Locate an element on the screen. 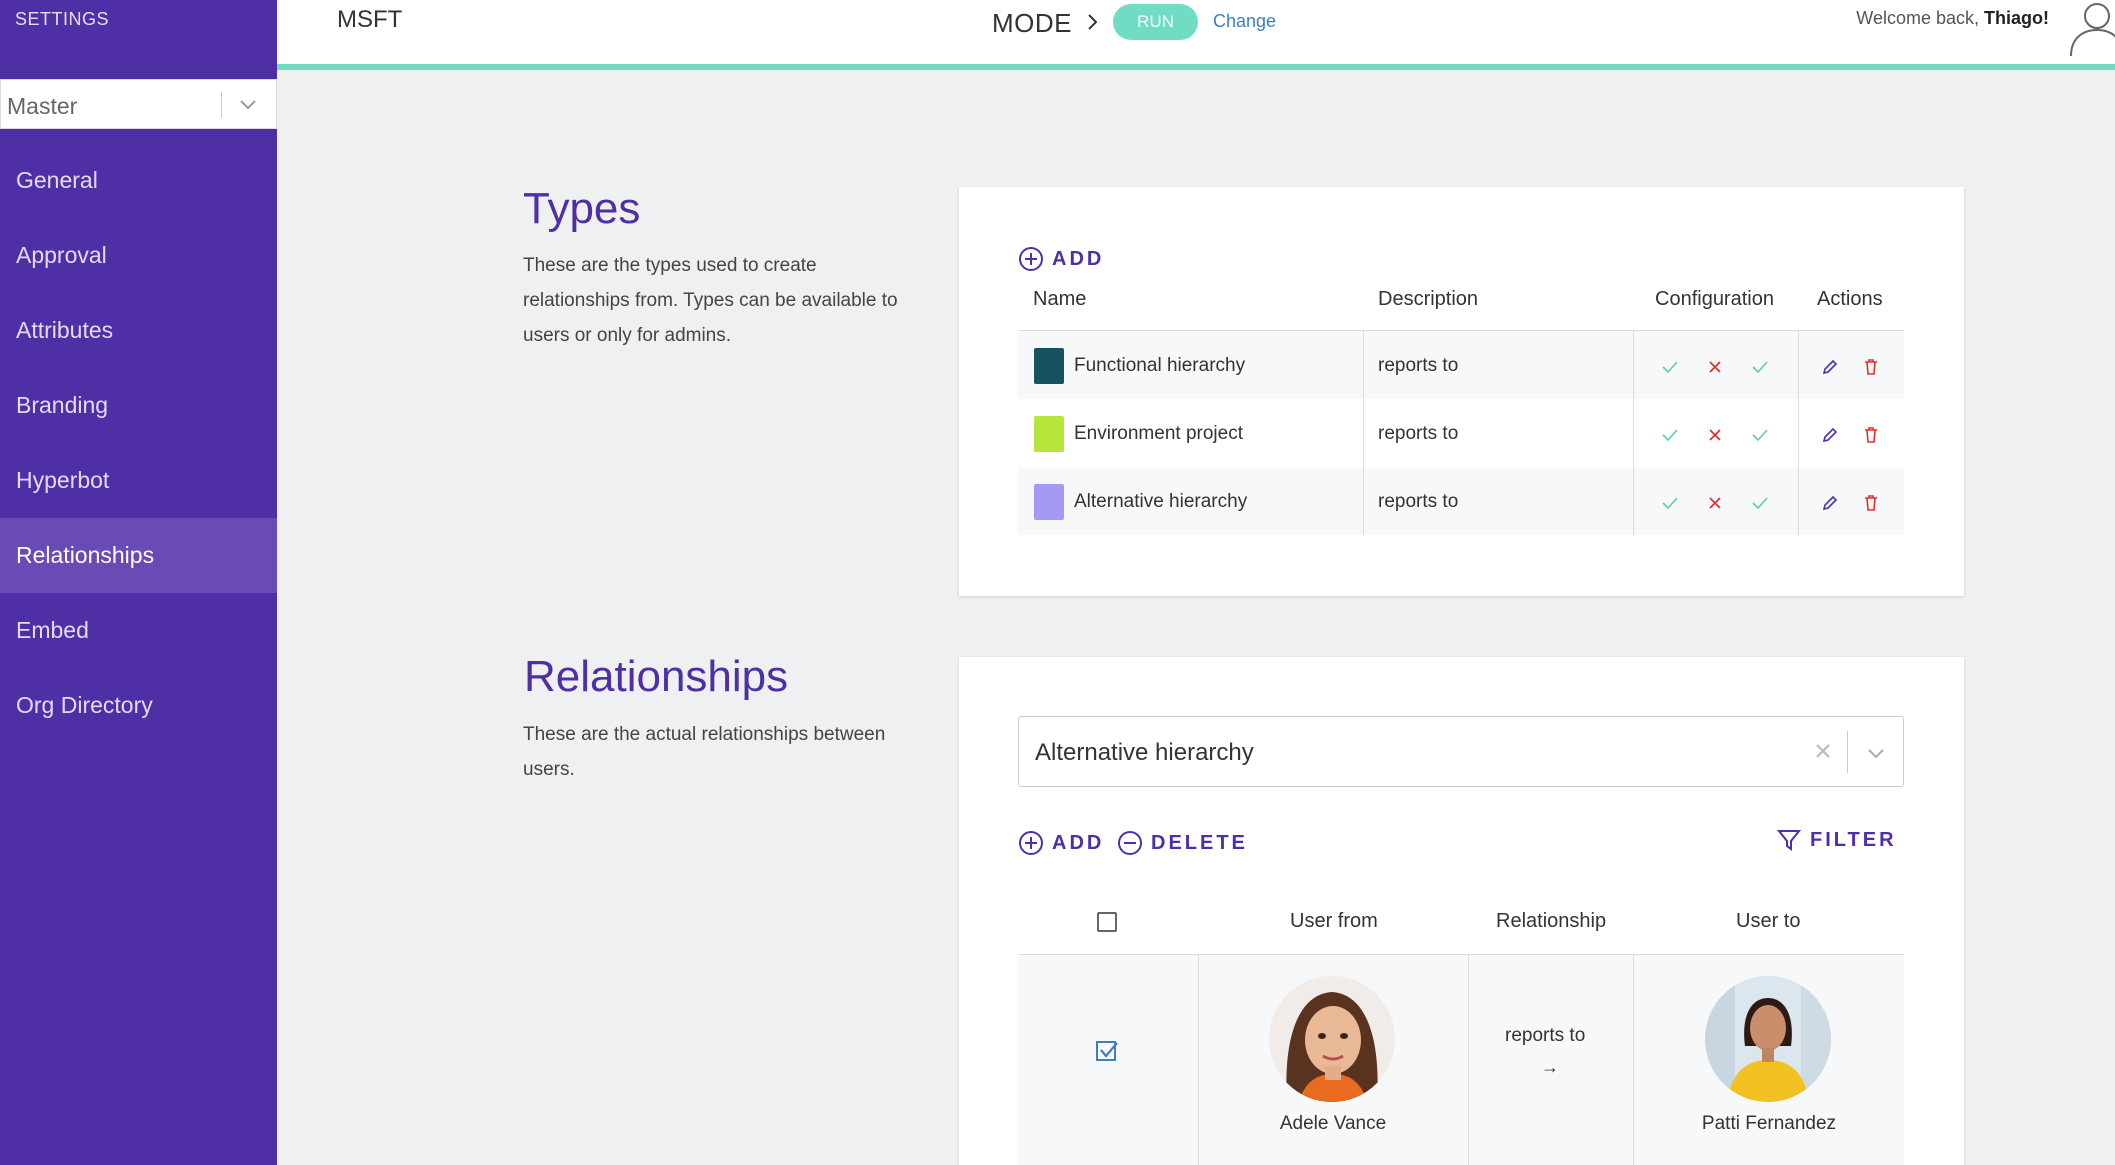  types-title: Types is located at coordinates (582, 208).